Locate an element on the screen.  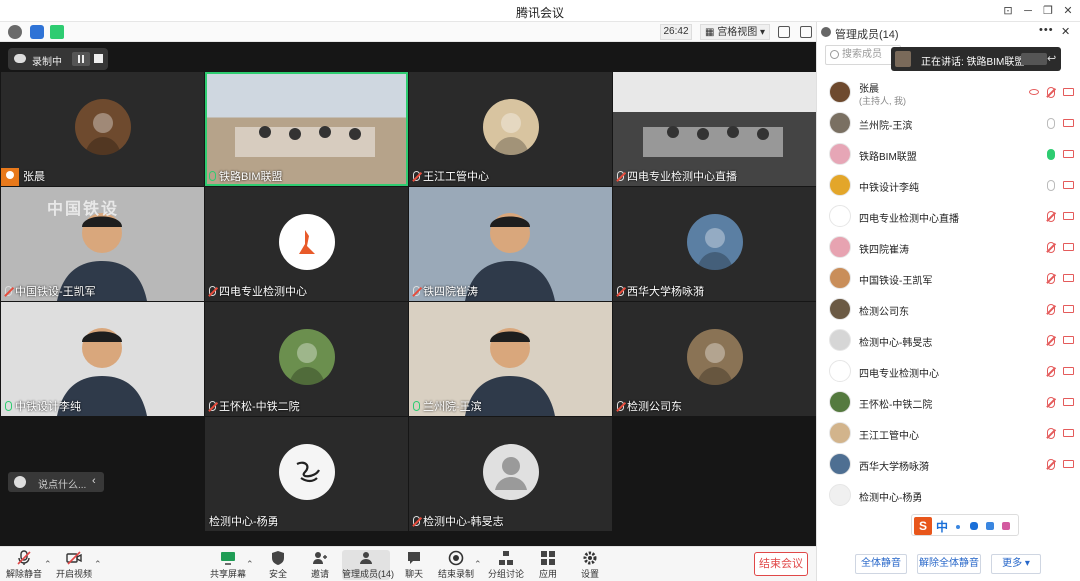
ime-mode: 中 is located at coordinates (942, 526).